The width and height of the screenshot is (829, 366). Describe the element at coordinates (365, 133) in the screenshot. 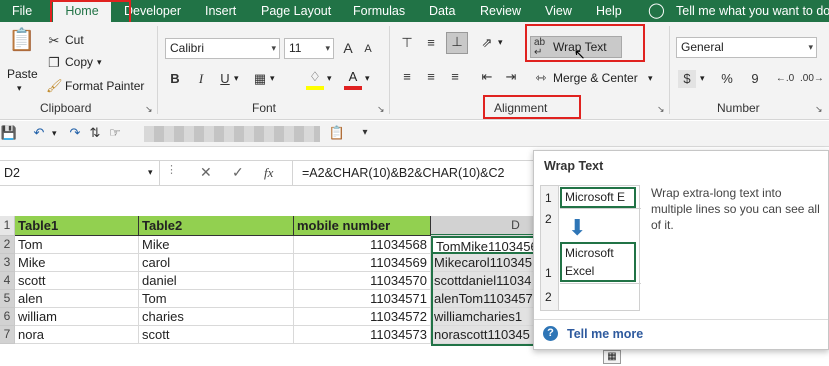

I see `customize-qat-icon: ▾` at that location.